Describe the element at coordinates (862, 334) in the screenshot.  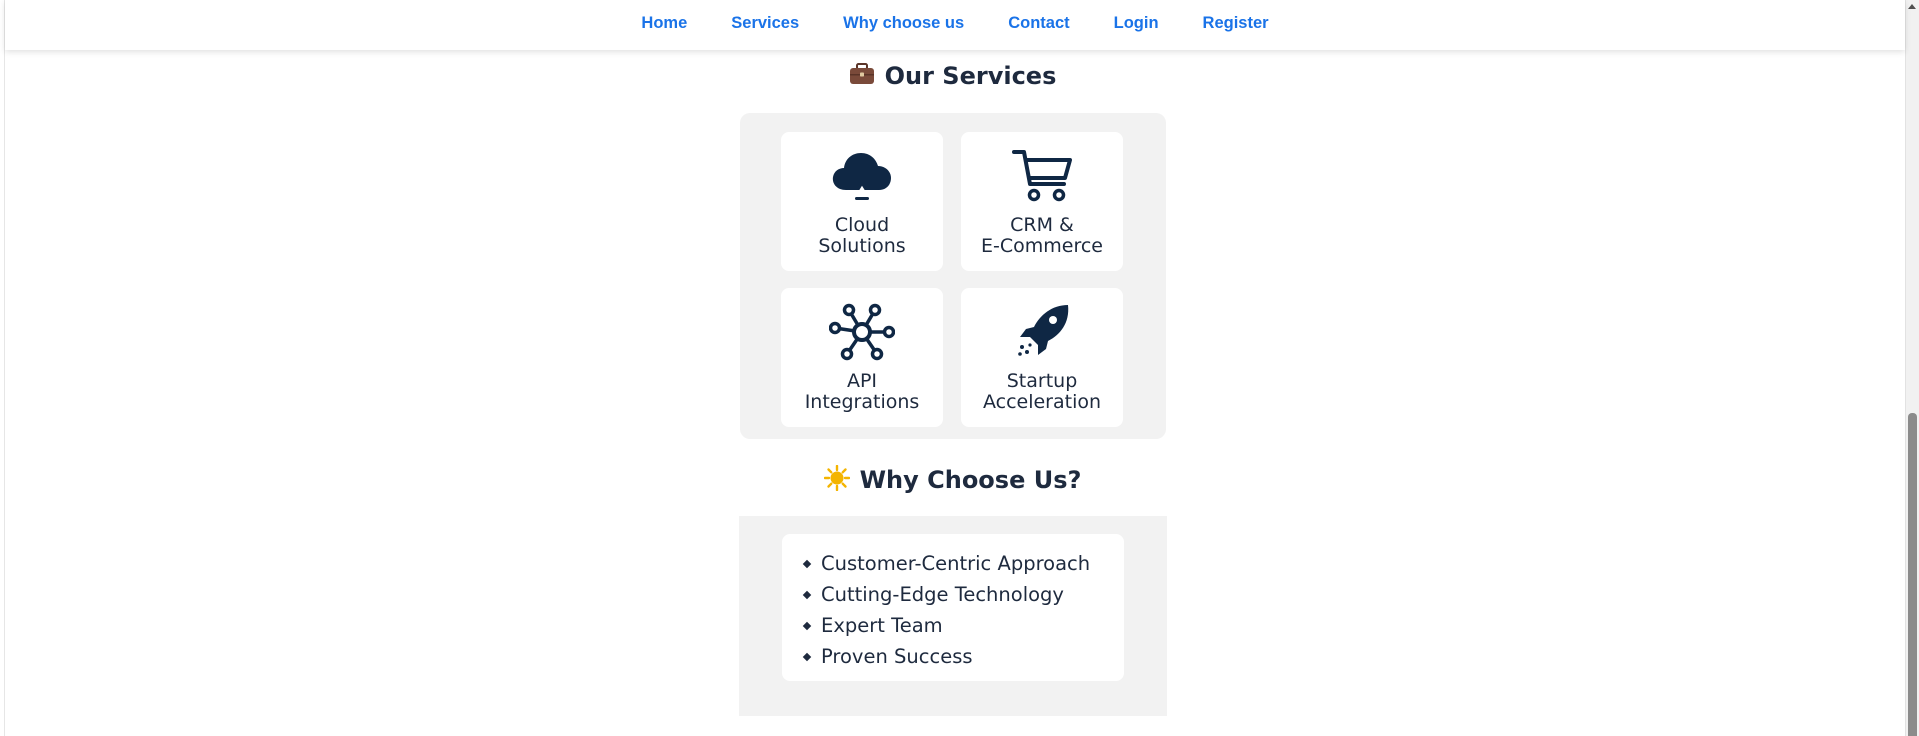
I see `network-hub-icon` at that location.